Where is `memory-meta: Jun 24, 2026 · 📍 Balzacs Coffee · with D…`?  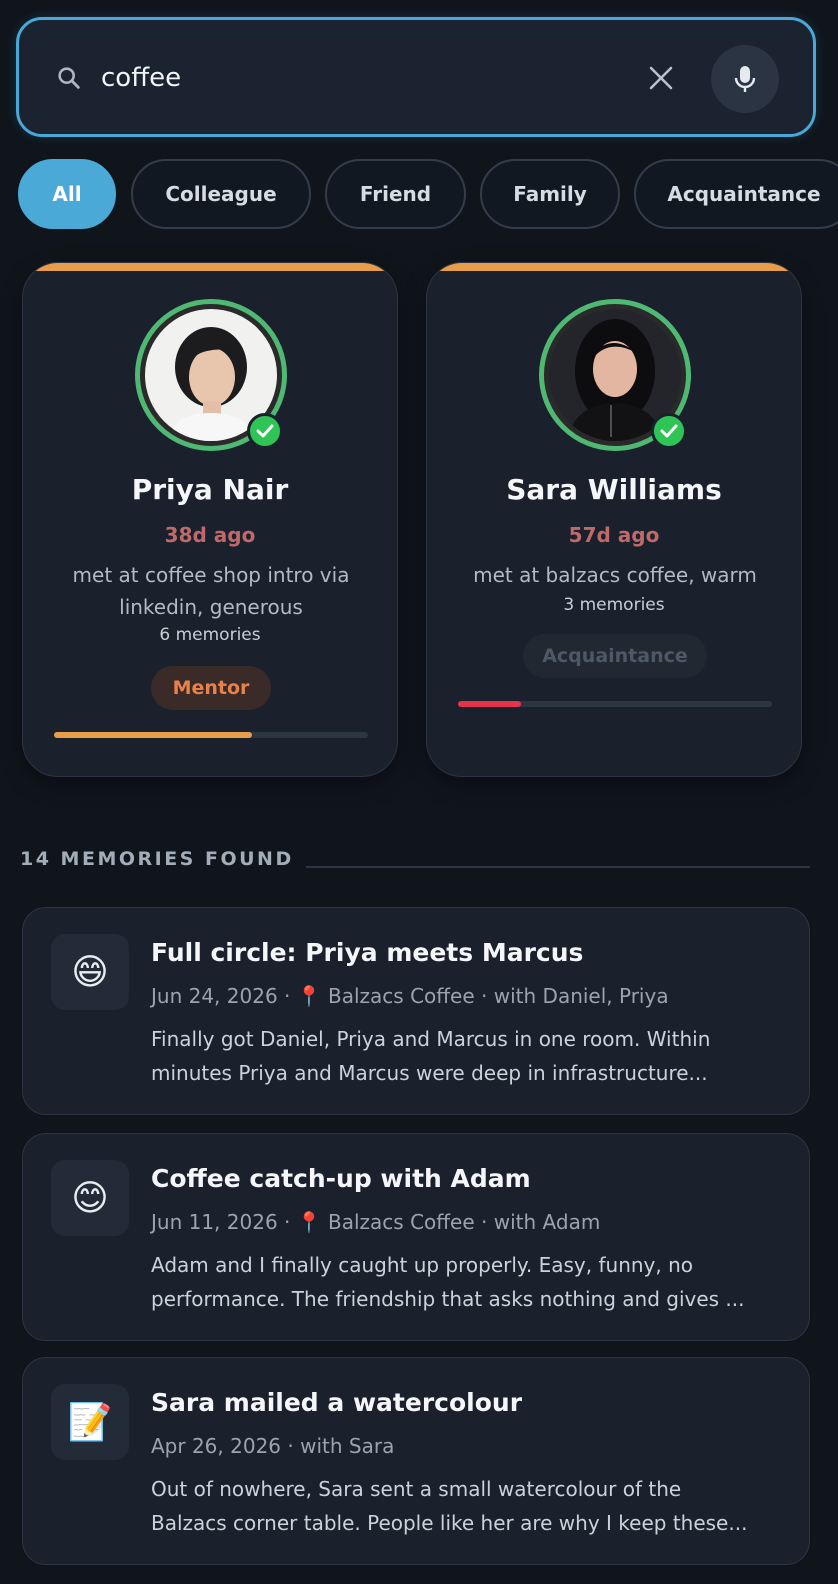 memory-meta: Jun 24, 2026 · 📍 Balzacs Coffee · with D… is located at coordinates (410, 996).